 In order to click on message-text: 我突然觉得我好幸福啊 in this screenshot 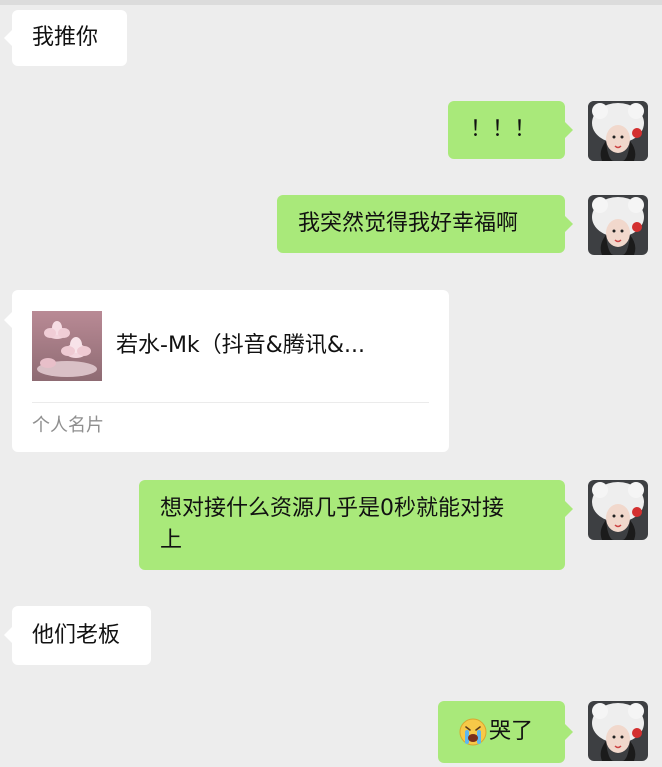, I will do `click(408, 223)`.